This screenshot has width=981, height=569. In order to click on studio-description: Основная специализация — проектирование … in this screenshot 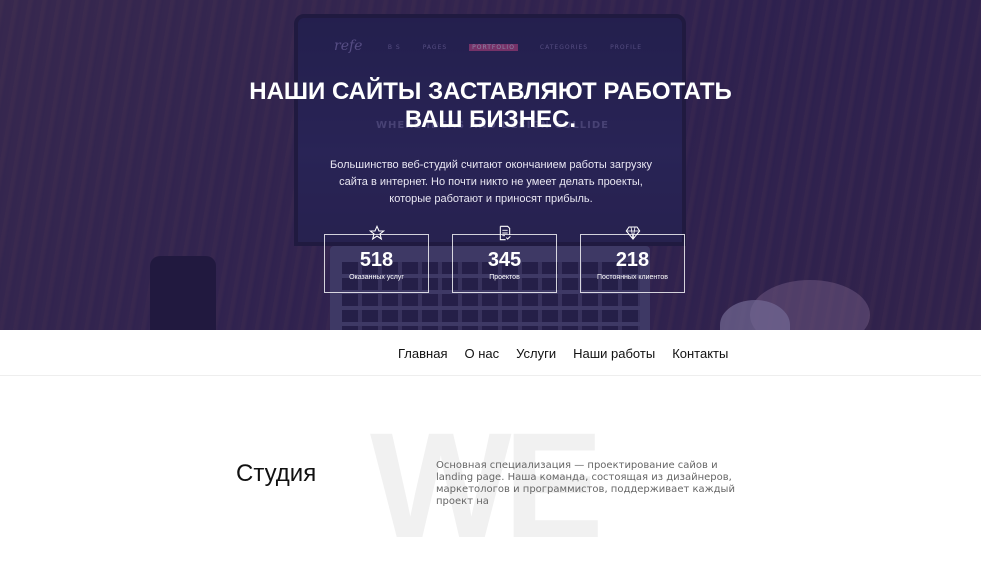, I will do `click(585, 483)`.